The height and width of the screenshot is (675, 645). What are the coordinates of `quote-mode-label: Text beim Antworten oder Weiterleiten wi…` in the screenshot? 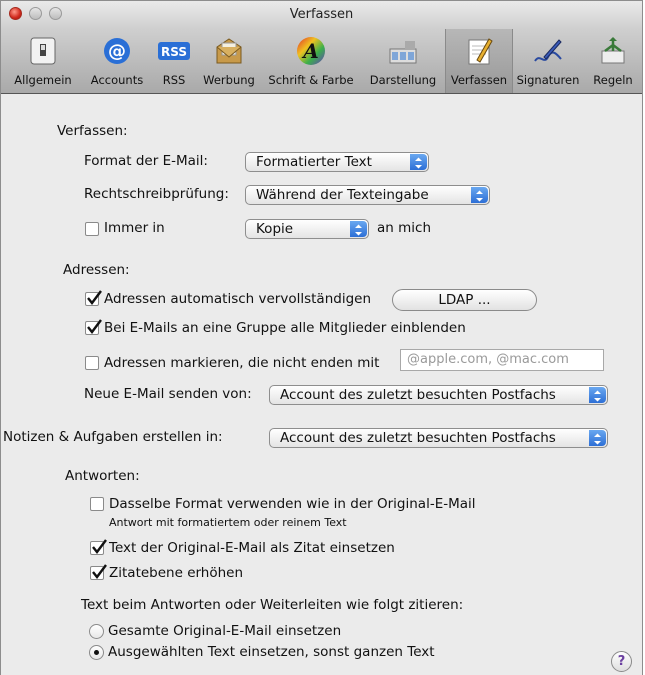 It's located at (272, 605).